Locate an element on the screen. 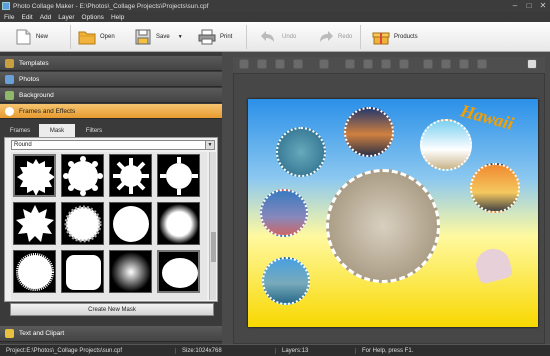  panel-frames-effects: Frames and Effects is located at coordinates (111, 111).